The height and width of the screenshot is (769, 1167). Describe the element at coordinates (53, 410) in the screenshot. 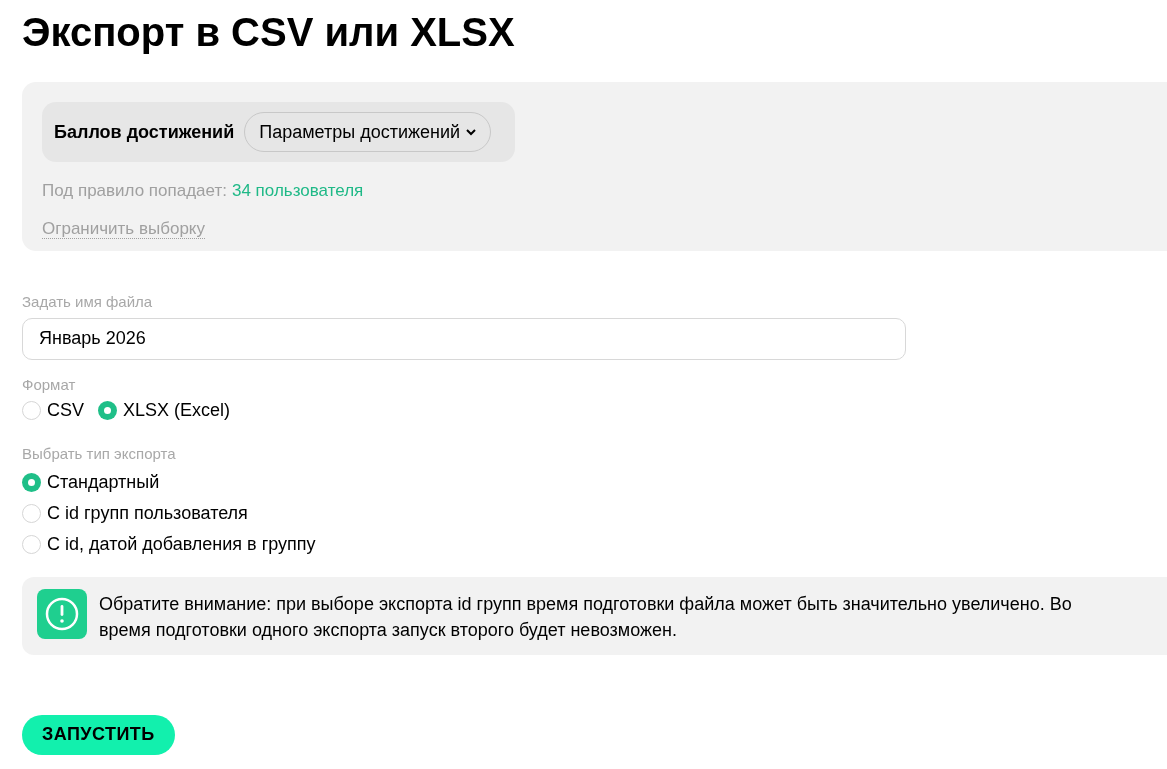

I see `radio-option: CSV` at that location.